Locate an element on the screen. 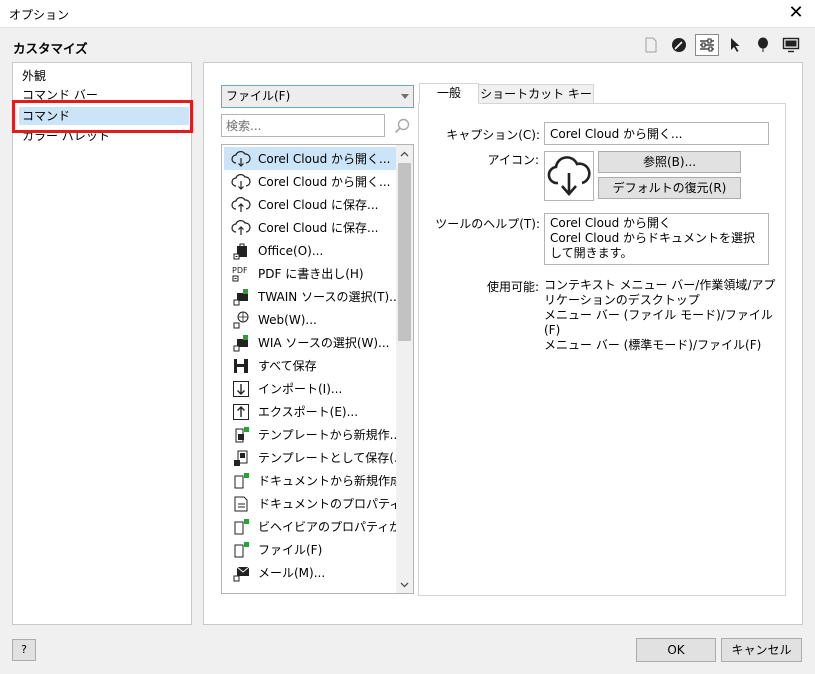 The height and width of the screenshot is (674, 815). tree-item-command-bars: コマンド バー is located at coordinates (60, 95).